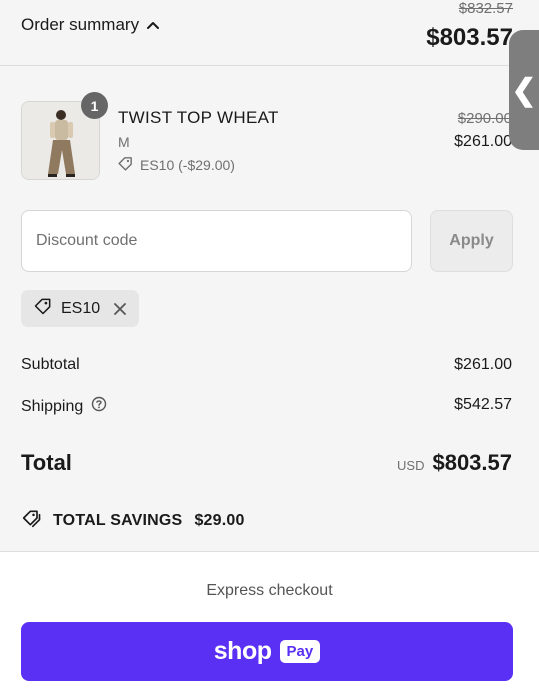 This screenshot has height=689, width=539. I want to click on quantity-badge: 1, so click(94, 105).